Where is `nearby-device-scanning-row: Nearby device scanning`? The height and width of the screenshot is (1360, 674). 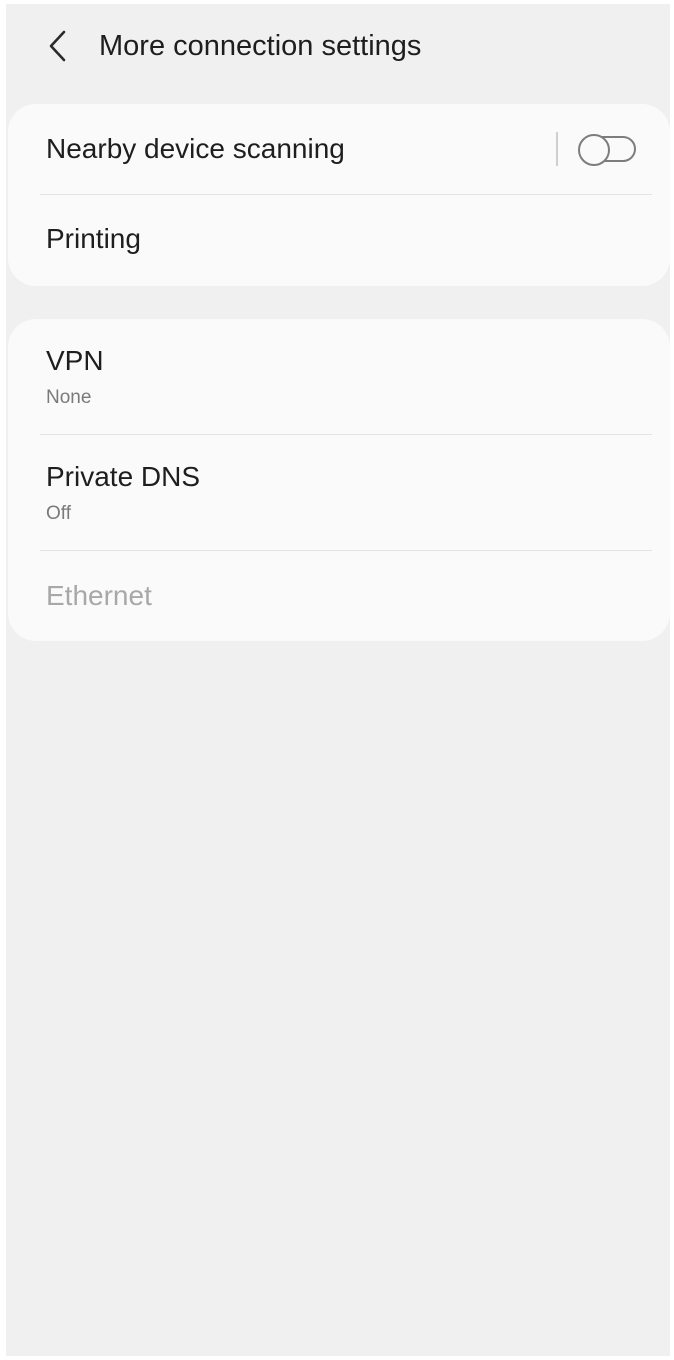
nearby-device-scanning-row: Nearby device scanning is located at coordinates (339, 150).